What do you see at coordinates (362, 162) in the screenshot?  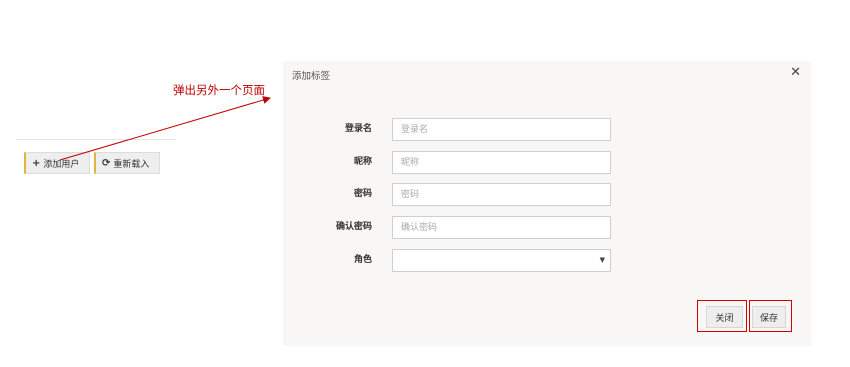 I see `nickname-label: 昵称` at bounding box center [362, 162].